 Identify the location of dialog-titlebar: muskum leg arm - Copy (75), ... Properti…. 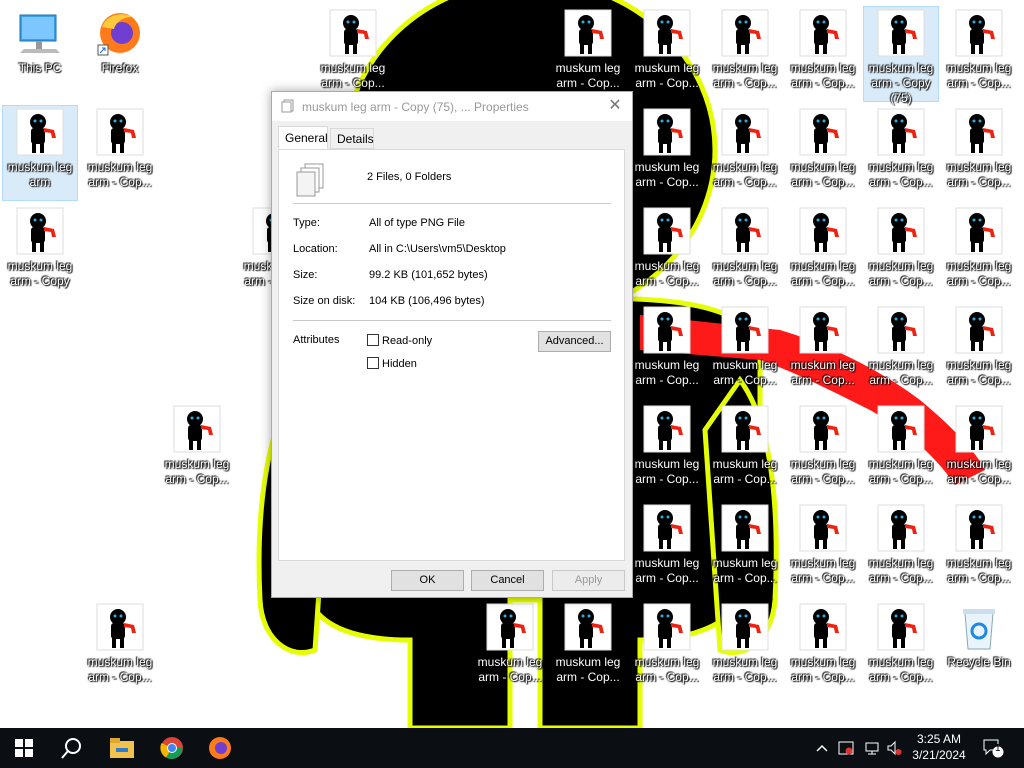
(452, 106).